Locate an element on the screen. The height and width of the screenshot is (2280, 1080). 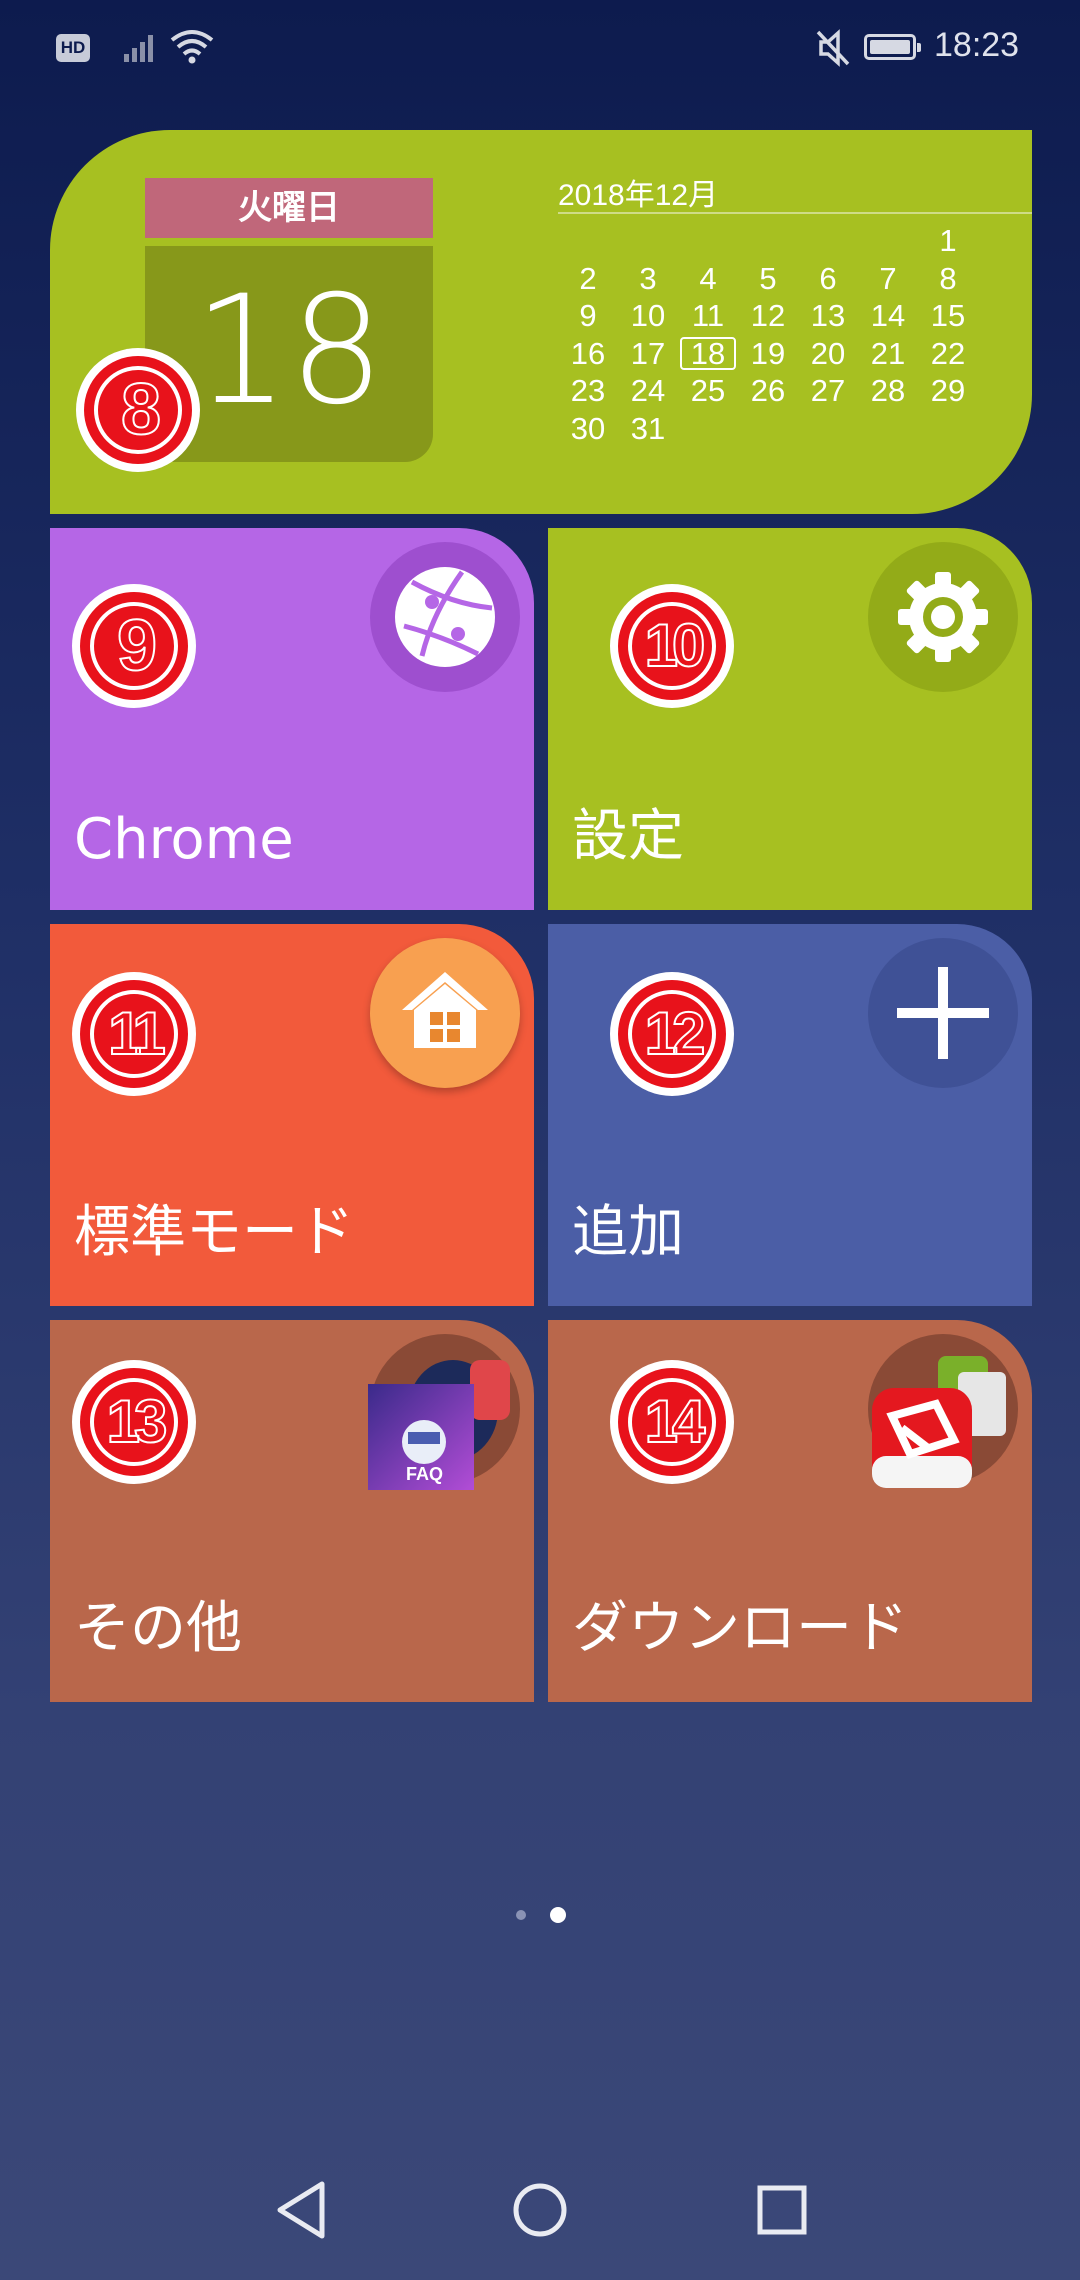
badge-number: 10 is located at coordinates (675, 645).